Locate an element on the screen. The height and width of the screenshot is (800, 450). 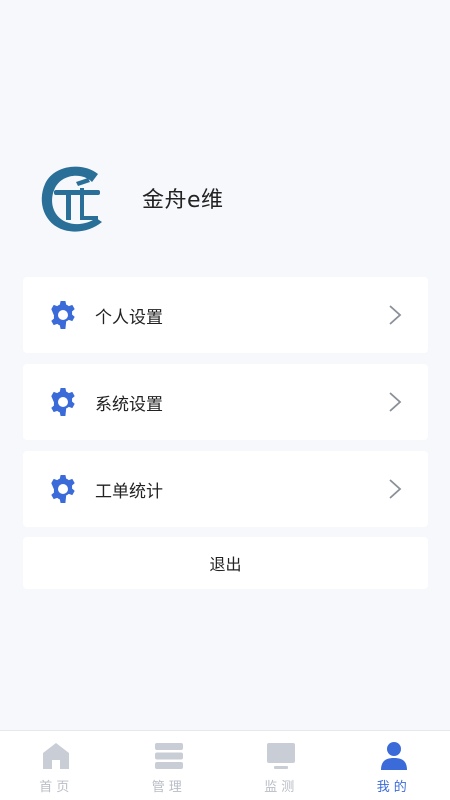
tab-manage: 管理 is located at coordinates (169, 765).